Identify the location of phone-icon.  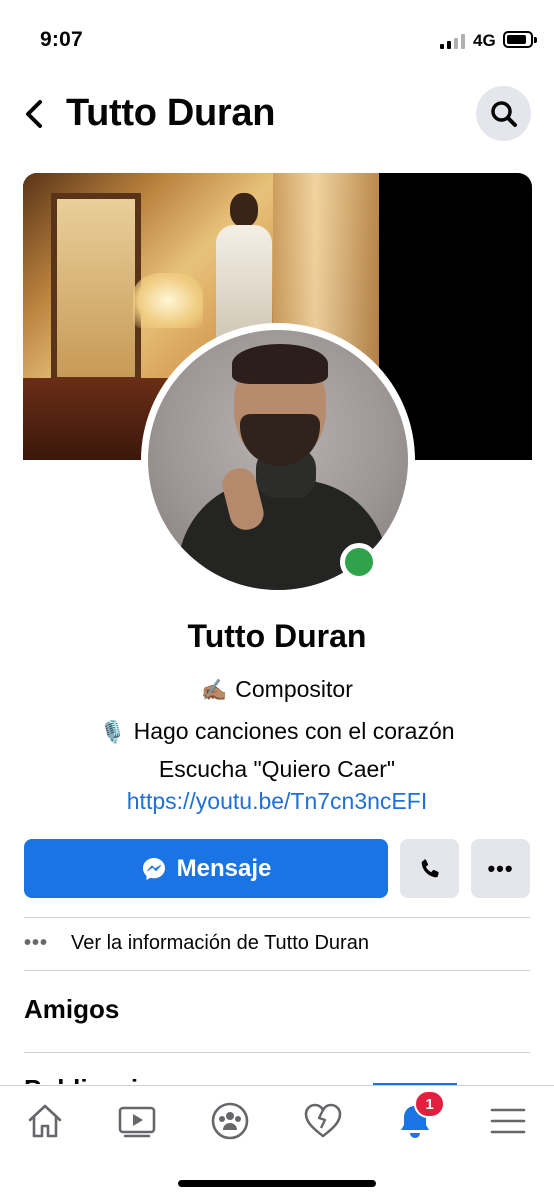
(430, 867).